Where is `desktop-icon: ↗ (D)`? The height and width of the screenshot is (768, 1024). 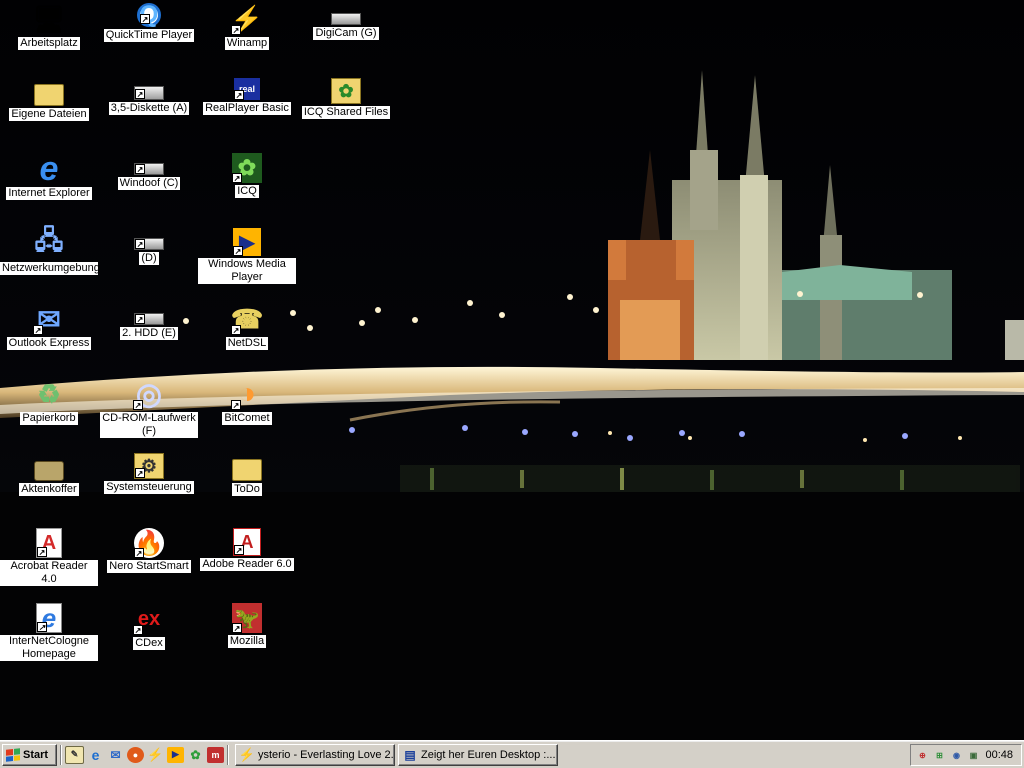
desktop-icon: ↗ (D) is located at coordinates (149, 246).